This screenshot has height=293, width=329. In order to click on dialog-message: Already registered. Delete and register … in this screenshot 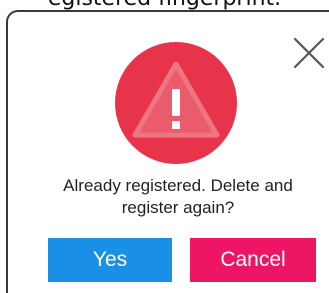, I will do `click(178, 196)`.